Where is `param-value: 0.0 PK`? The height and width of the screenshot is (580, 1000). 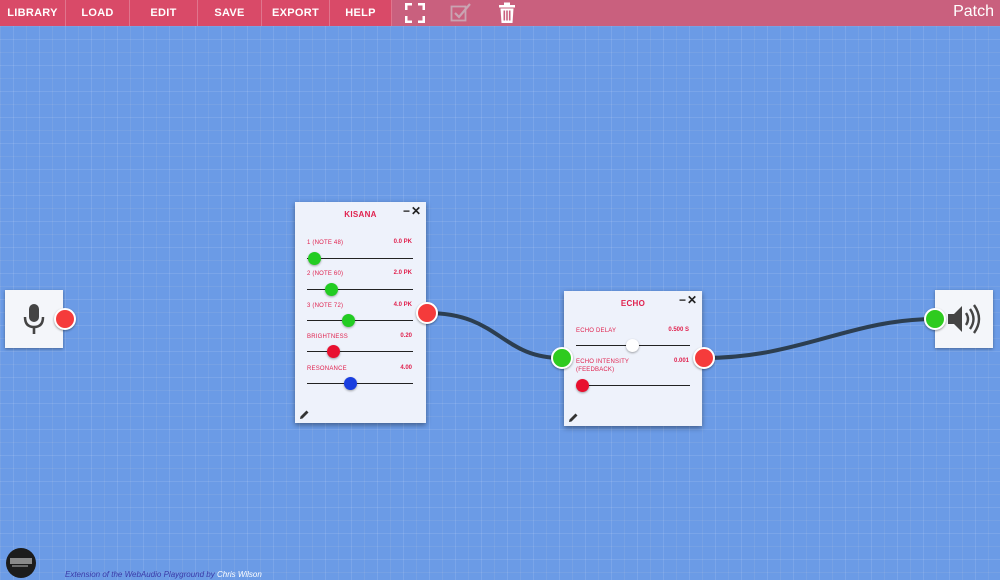
param-value: 0.0 PK is located at coordinates (402, 242).